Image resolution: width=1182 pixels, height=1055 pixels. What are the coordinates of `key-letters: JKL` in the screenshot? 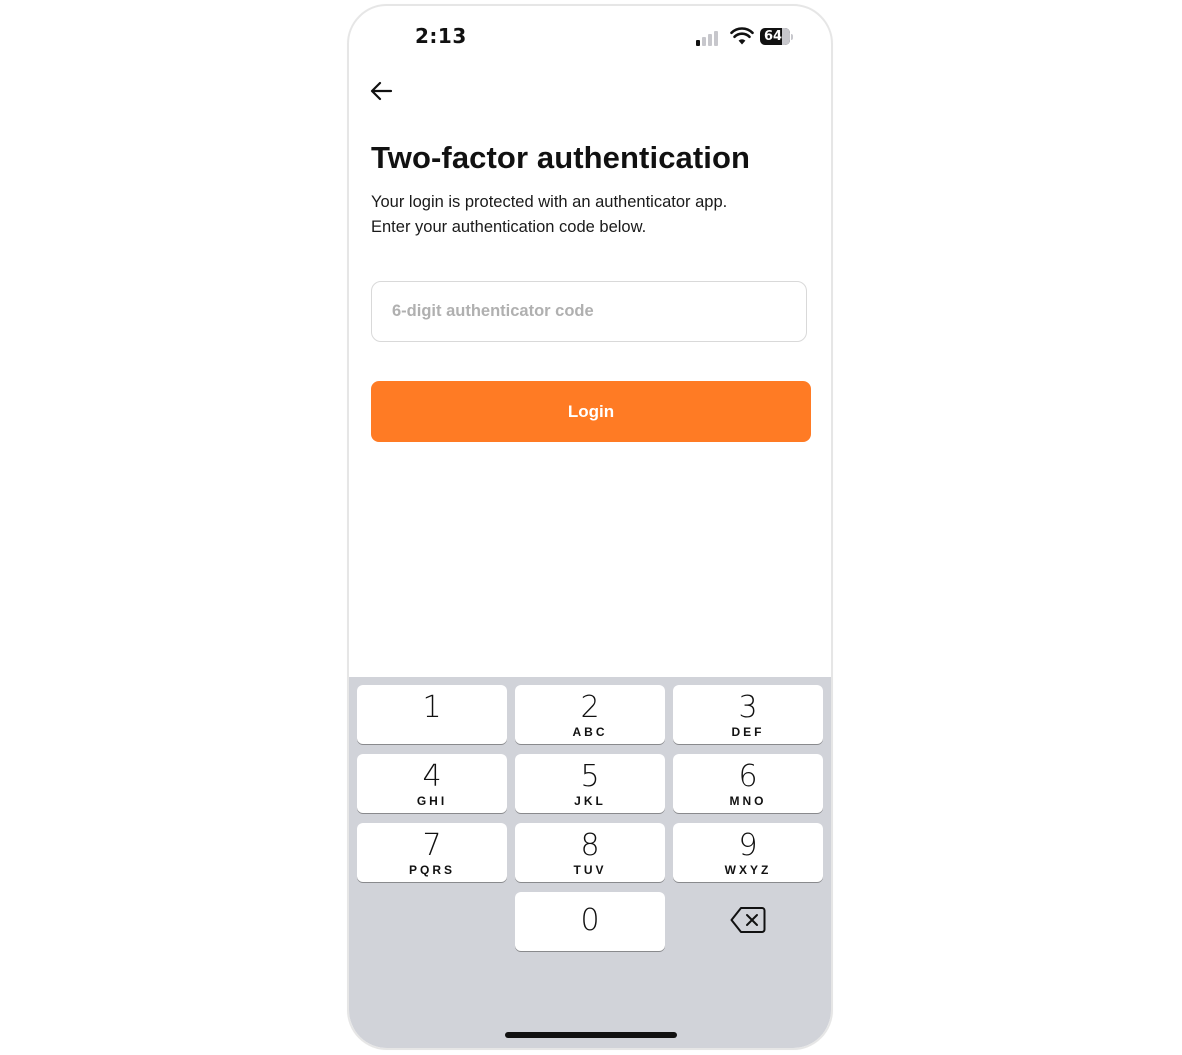 It's located at (590, 801).